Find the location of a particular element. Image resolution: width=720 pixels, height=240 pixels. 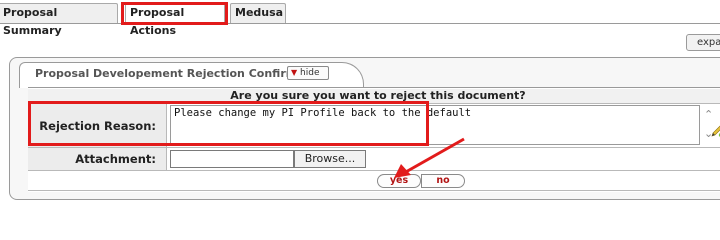

tab-proposal-summary: Proposal Summary is located at coordinates (59, 20).